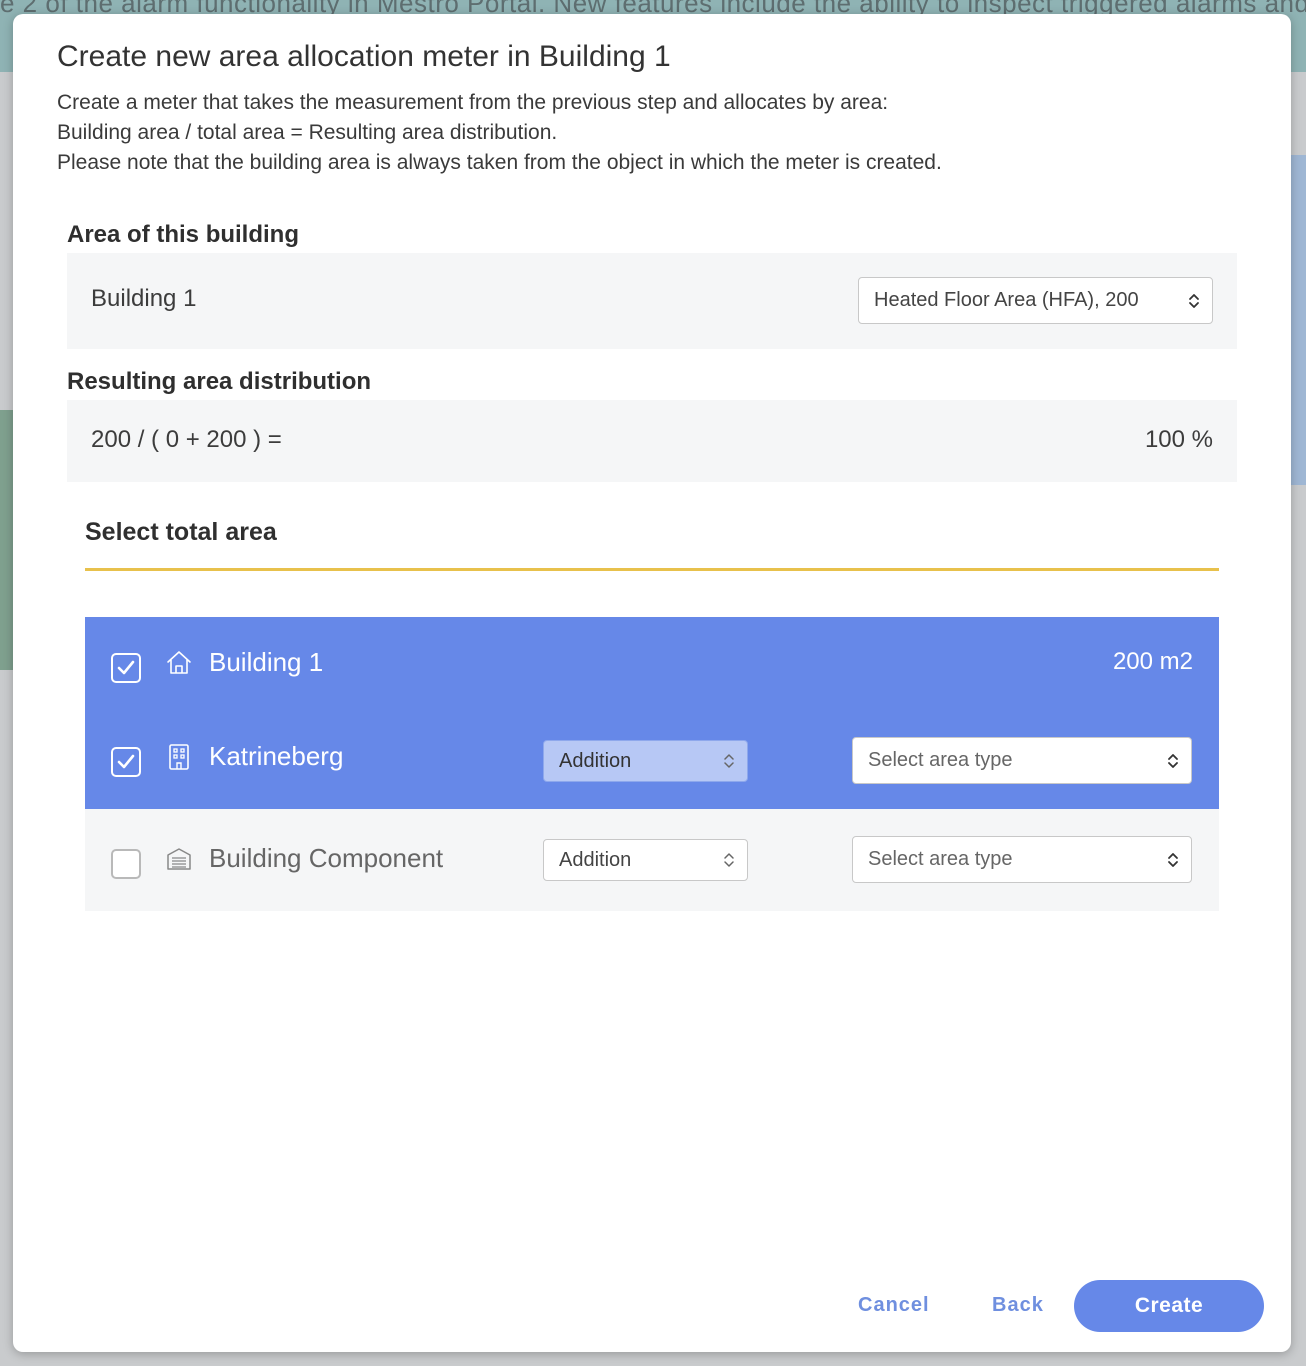  I want to click on building-component-icon, so click(179, 859).